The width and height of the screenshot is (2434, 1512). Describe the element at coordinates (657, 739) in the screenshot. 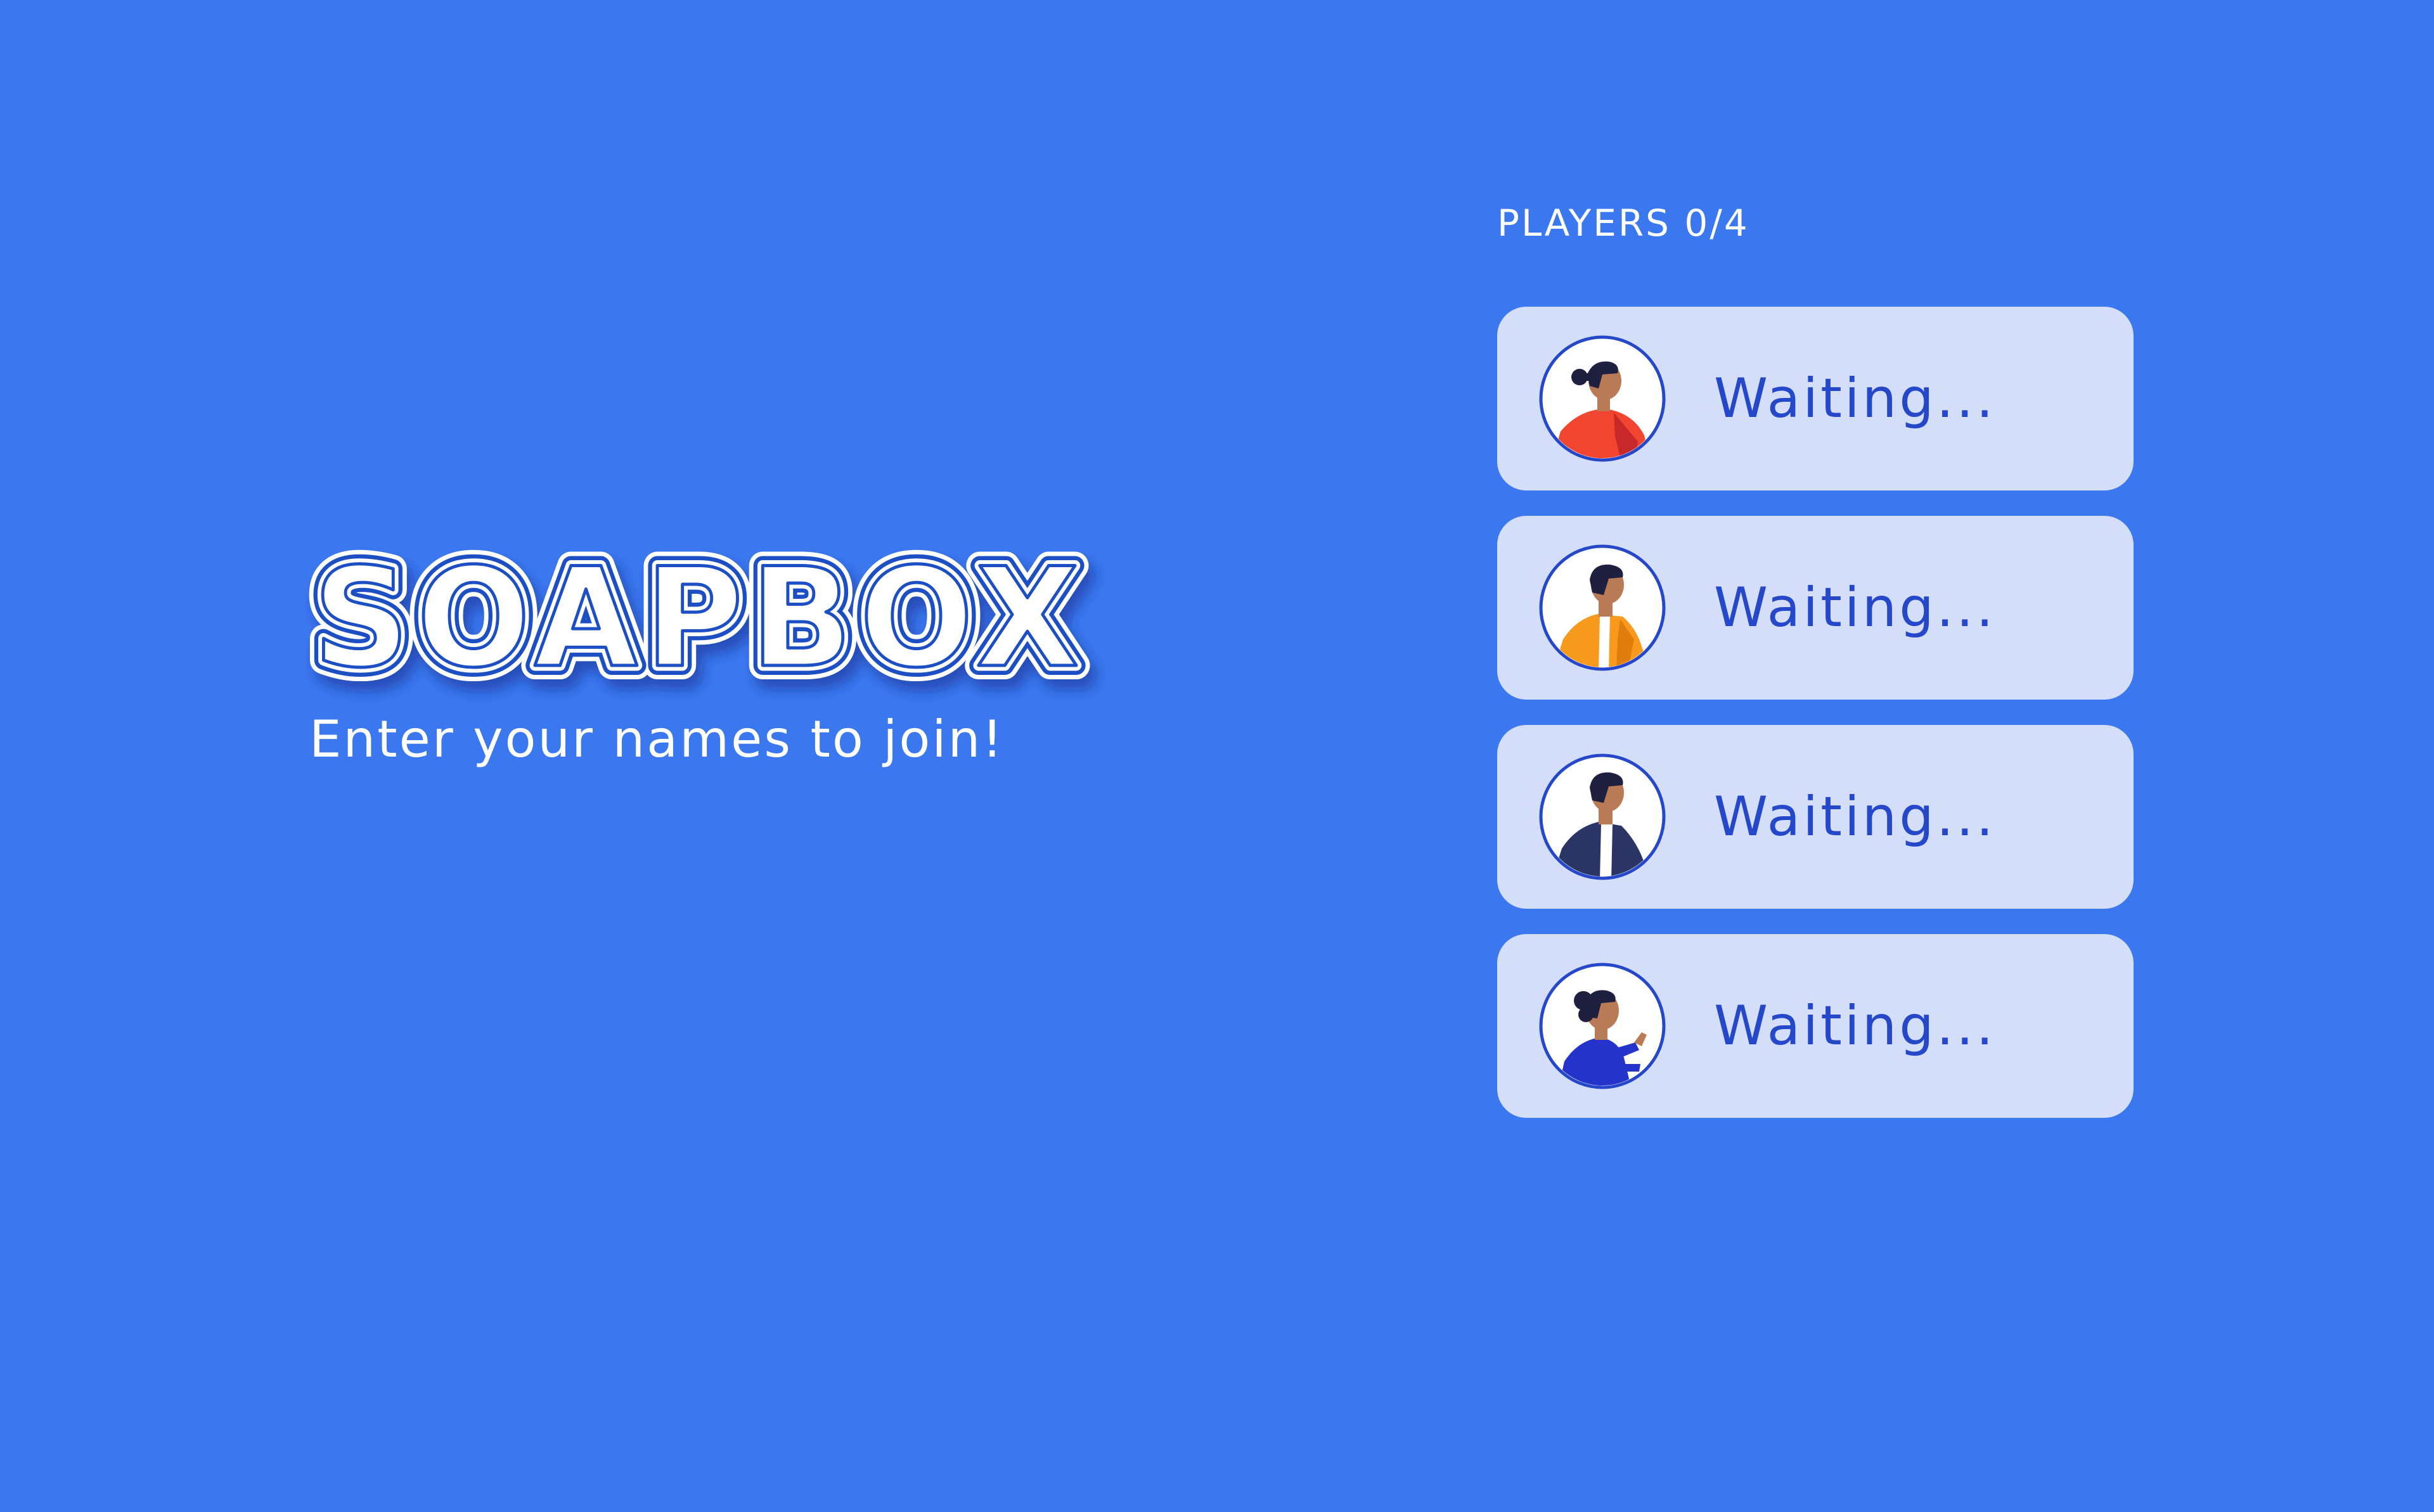

I see `join-instruction: Enter your names to join!` at that location.